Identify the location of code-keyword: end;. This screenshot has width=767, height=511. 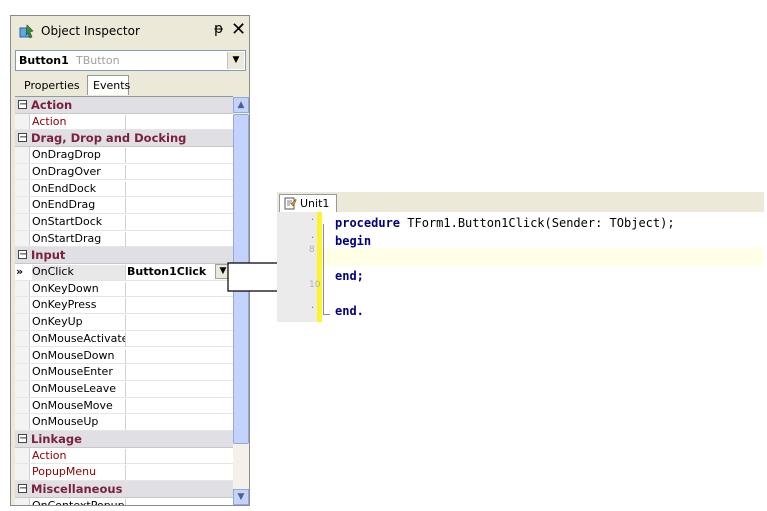
(349, 275).